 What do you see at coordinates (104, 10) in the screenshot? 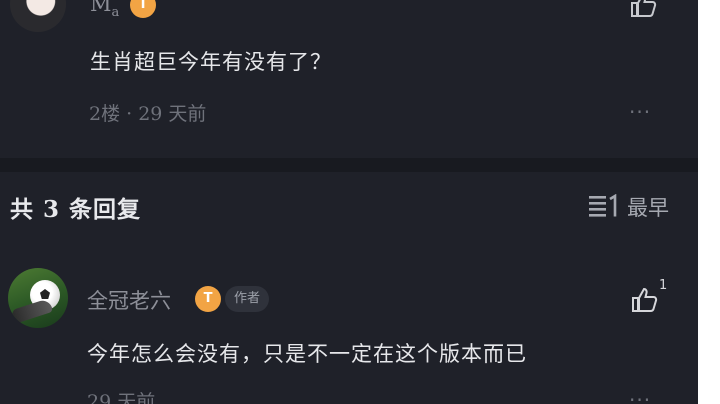
I see `username: Ma` at bounding box center [104, 10].